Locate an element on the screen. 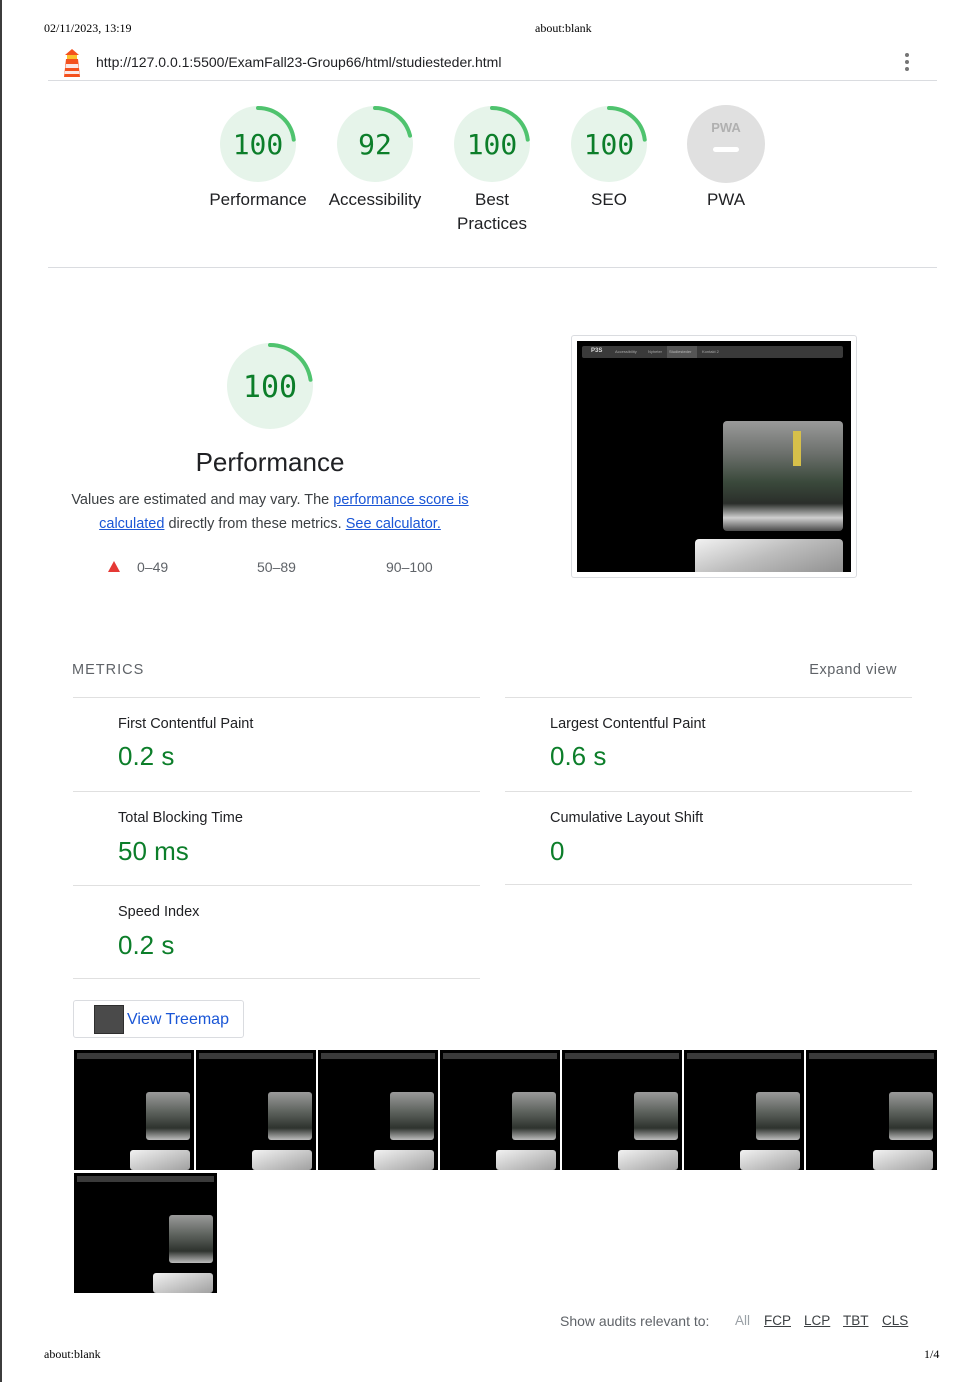  view-treemap-button: View Treemap is located at coordinates (158, 1019).